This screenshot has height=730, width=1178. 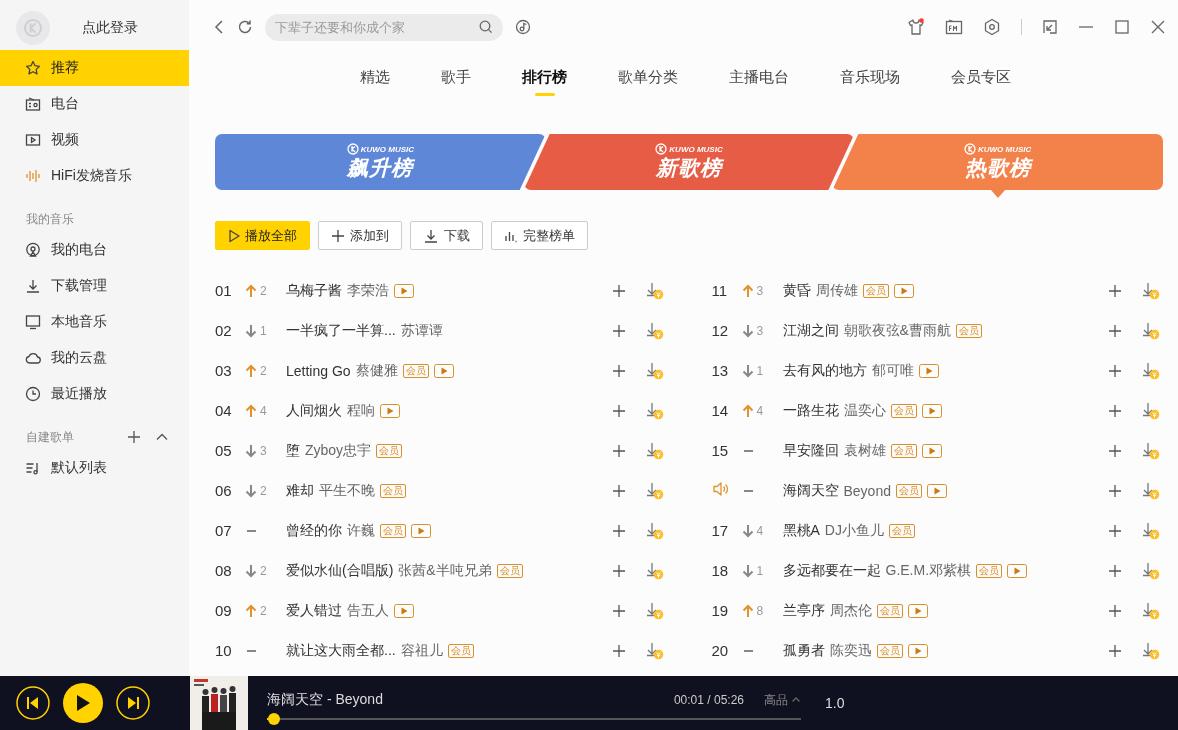 What do you see at coordinates (314, 291) in the screenshot?
I see `song-title: 乌梅子酱` at bounding box center [314, 291].